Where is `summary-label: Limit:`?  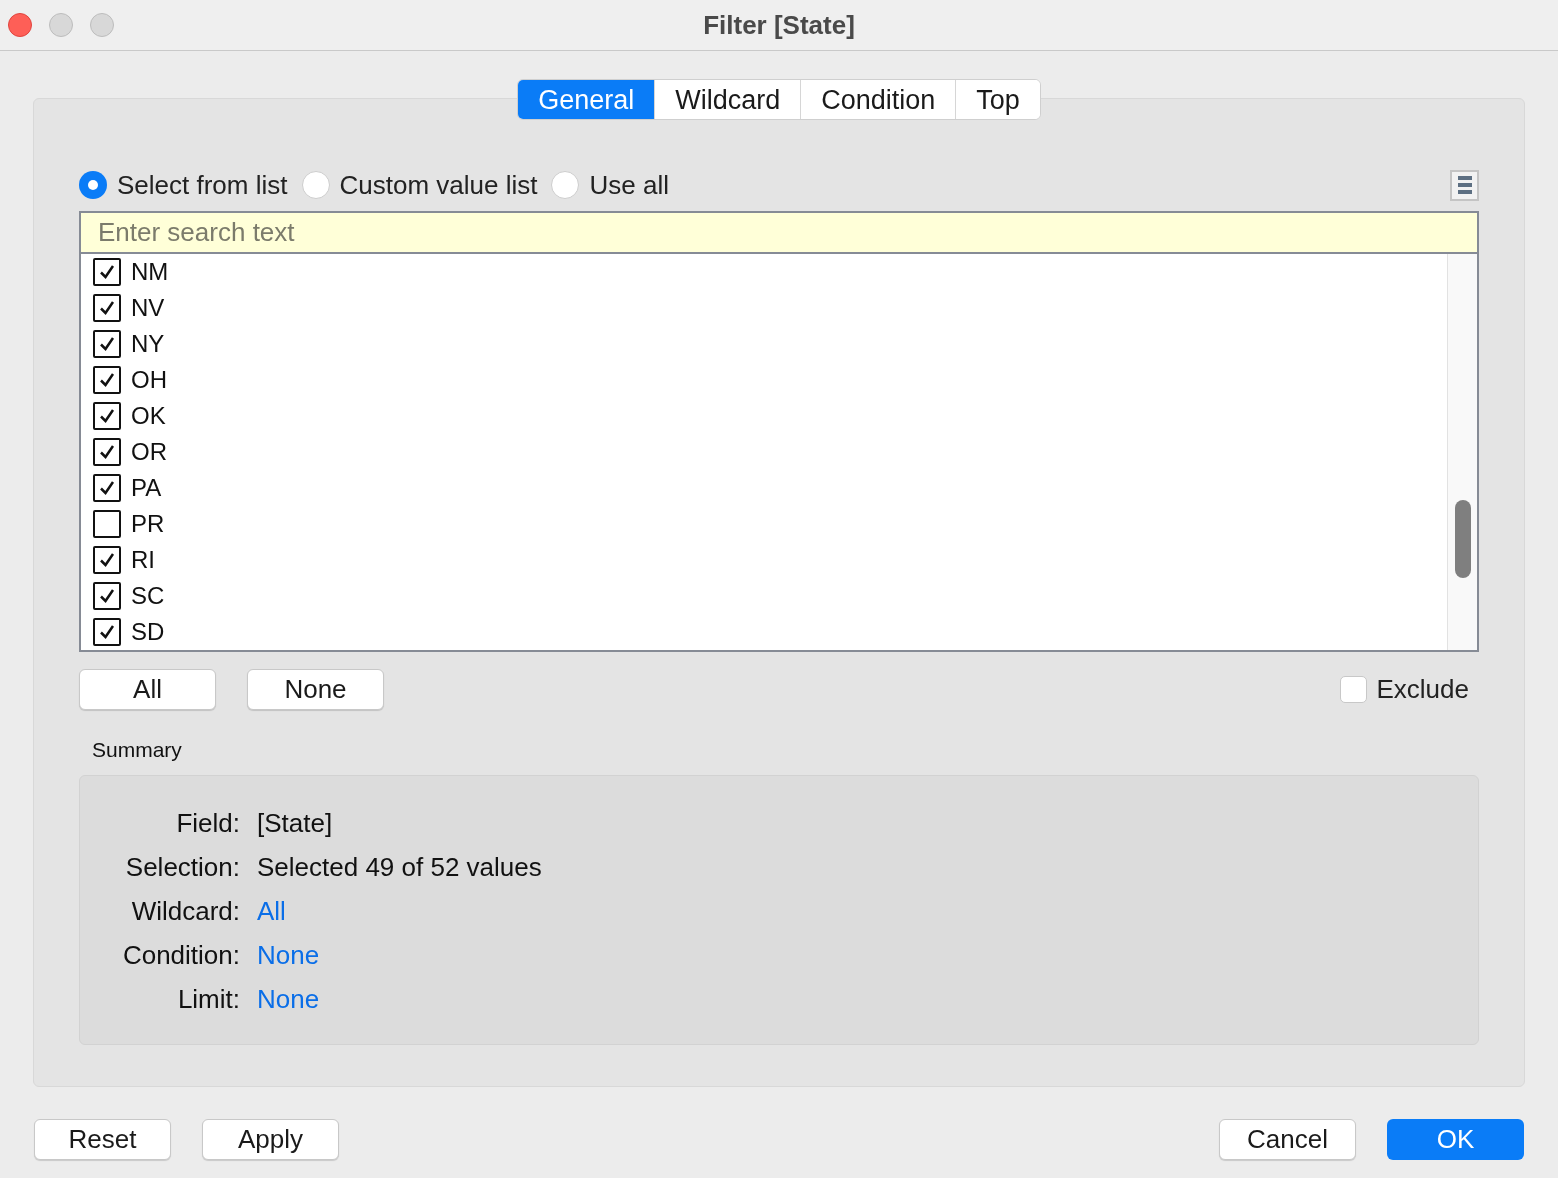
summary-label: Limit: is located at coordinates (208, 999).